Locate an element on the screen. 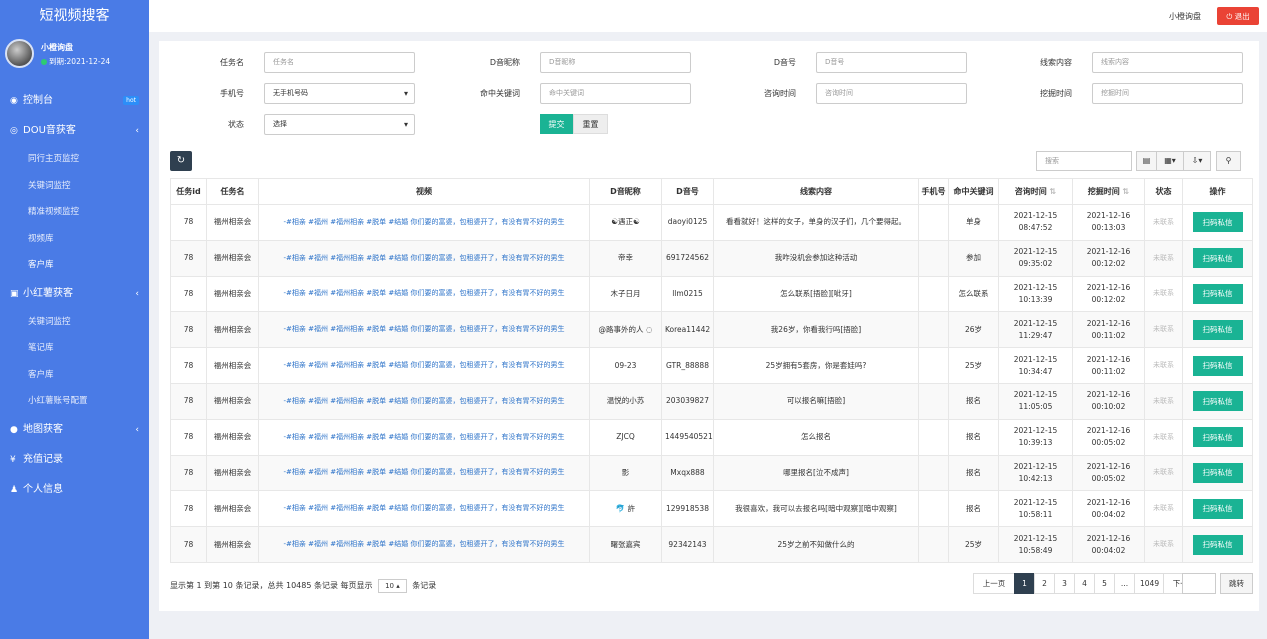  phone-select: 无手机号码 is located at coordinates (339, 93).